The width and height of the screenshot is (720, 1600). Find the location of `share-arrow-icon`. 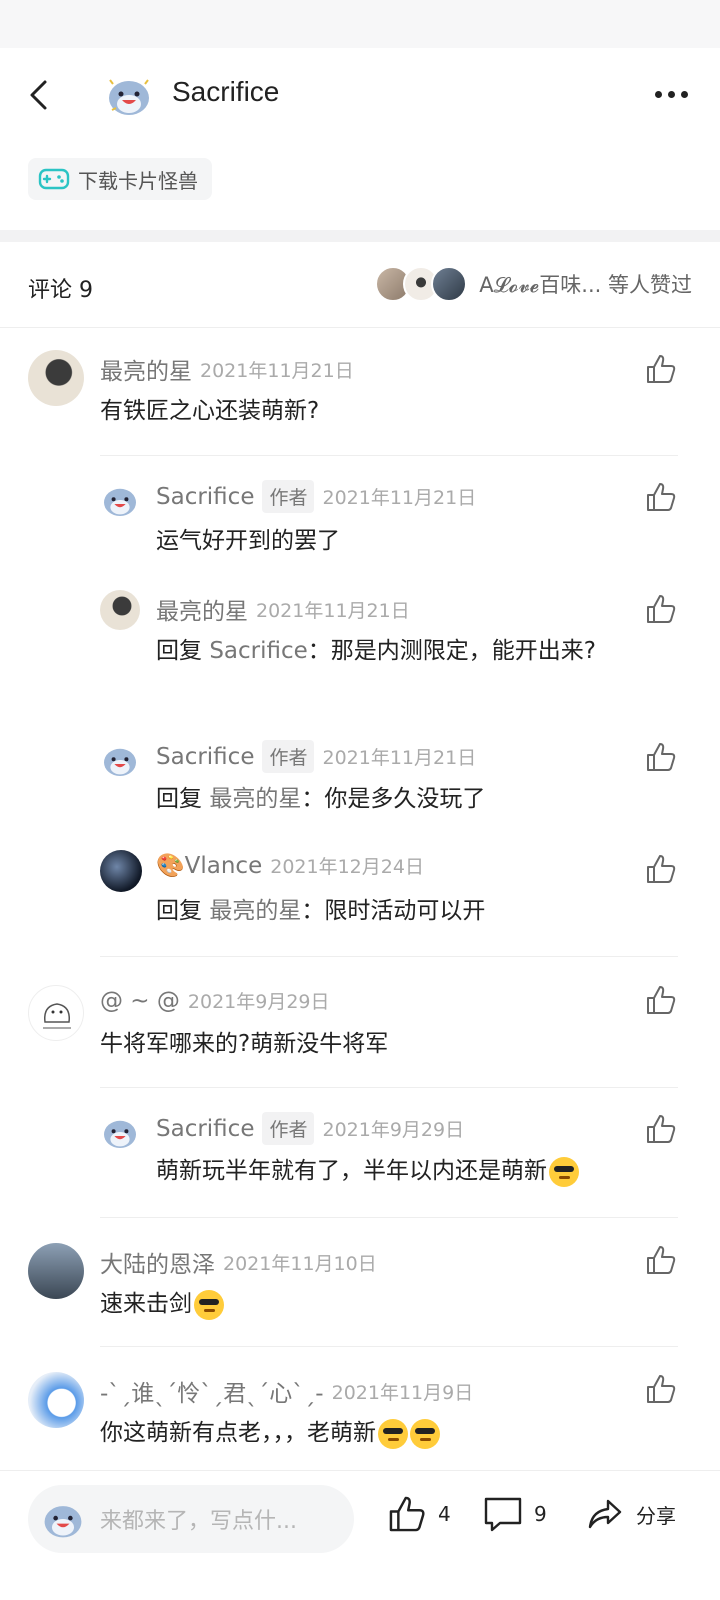

share-arrow-icon is located at coordinates (605, 1514).